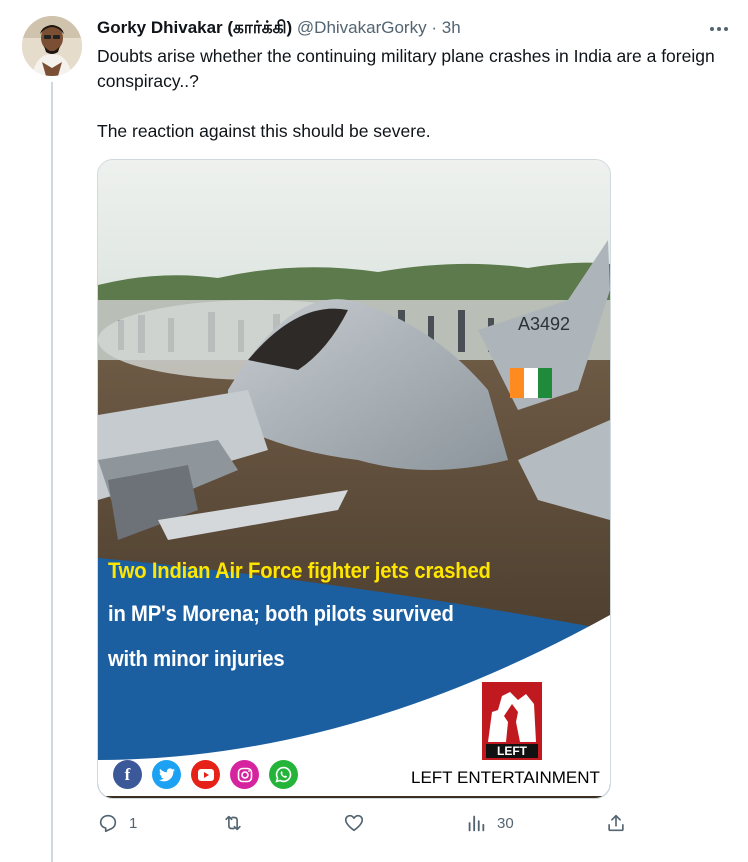 The width and height of the screenshot is (748, 862). Describe the element at coordinates (133, 823) in the screenshot. I see `reply-count: 1` at that location.